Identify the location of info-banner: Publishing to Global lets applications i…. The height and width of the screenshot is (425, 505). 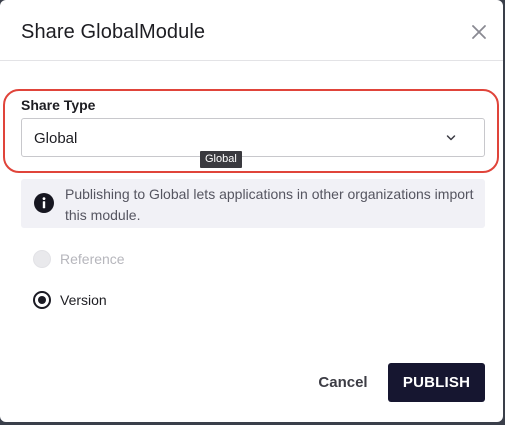
(253, 203).